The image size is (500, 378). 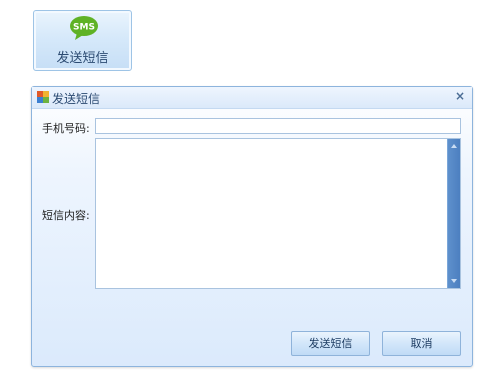 I want to click on sms-bubble-icon: SMS, so click(x=84, y=28).